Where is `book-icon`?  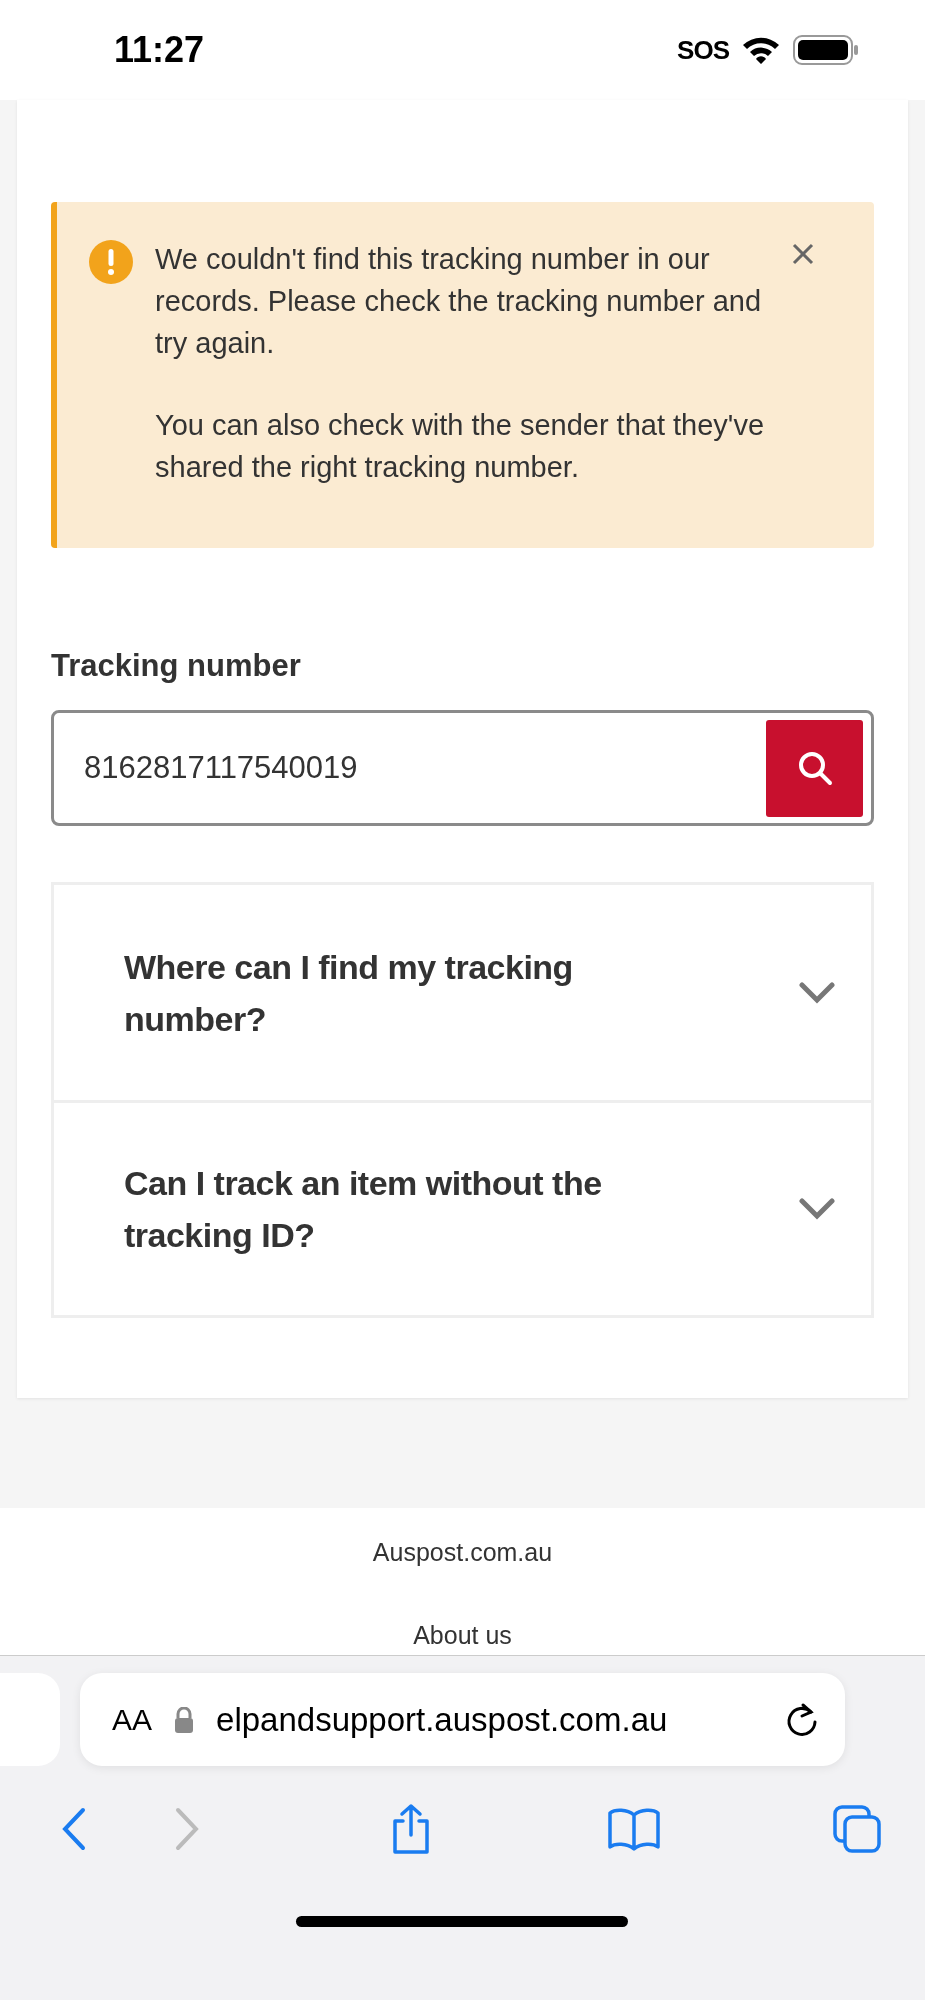
book-icon is located at coordinates (633, 1829).